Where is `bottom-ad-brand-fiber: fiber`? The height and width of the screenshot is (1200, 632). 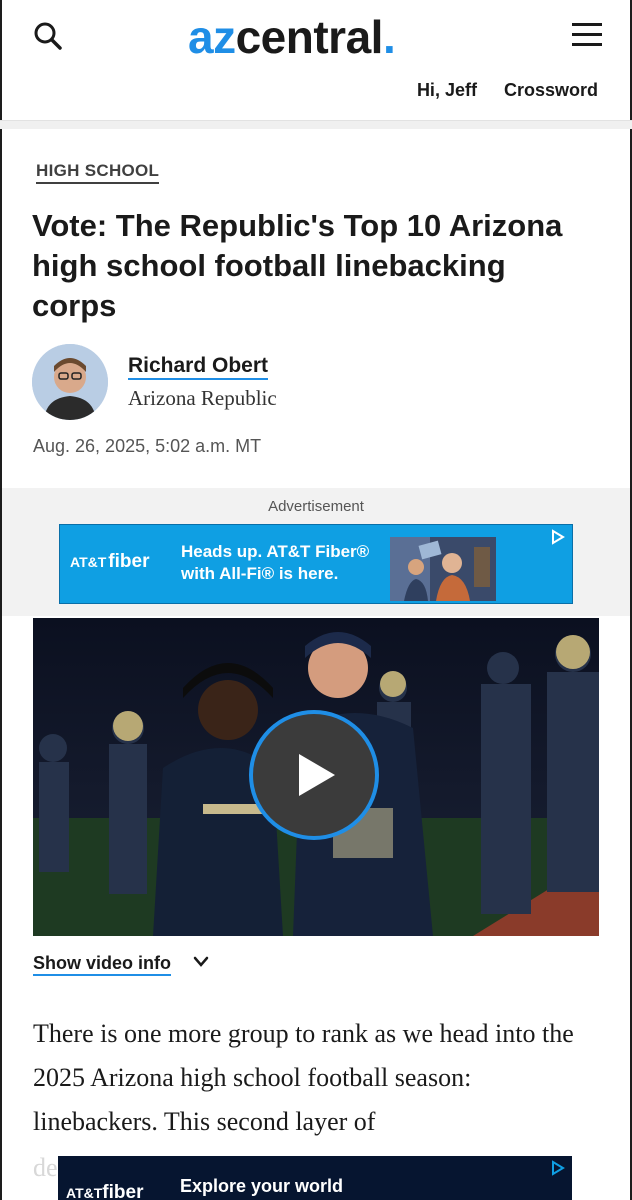
bottom-ad-brand-fiber: fiber is located at coordinates (123, 1191).